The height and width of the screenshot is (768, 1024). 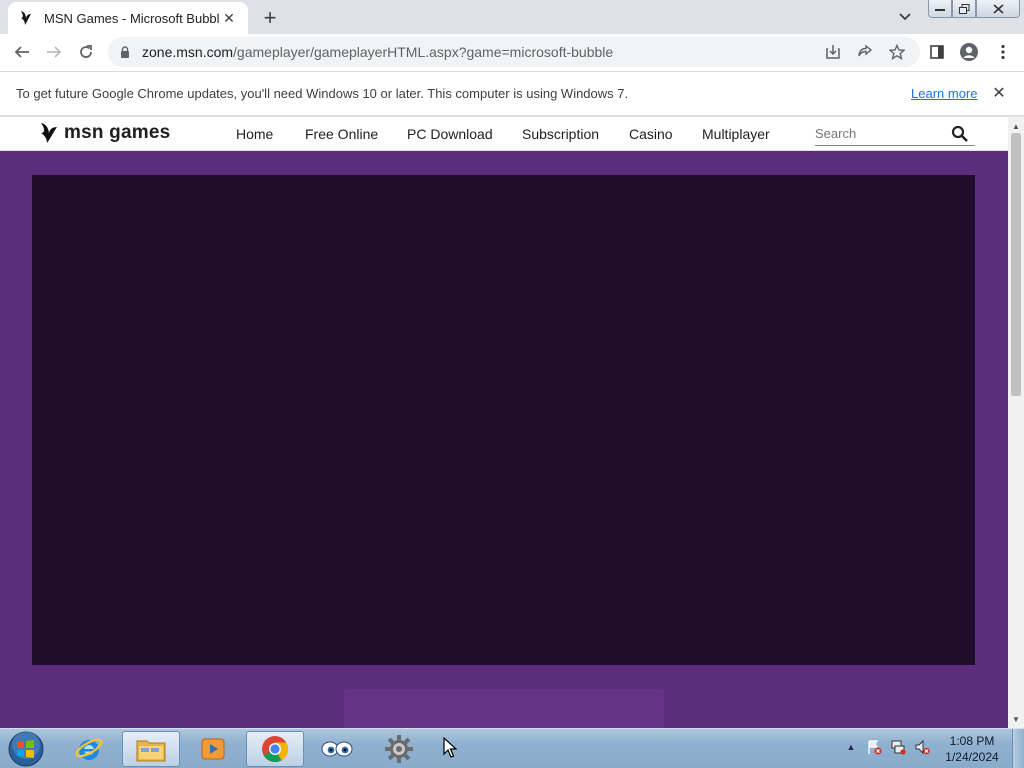 What do you see at coordinates (944, 93) in the screenshot?
I see `learn-more-link: Learn more` at bounding box center [944, 93].